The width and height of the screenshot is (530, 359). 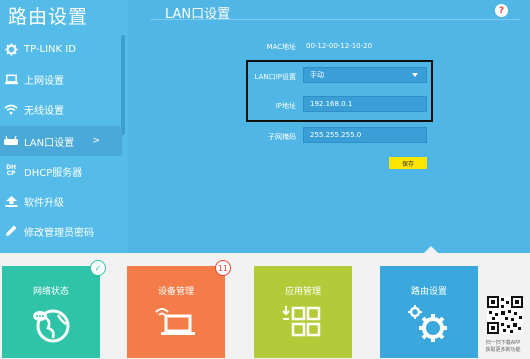 What do you see at coordinates (50, 292) in the screenshot?
I see `tile-label: 网络状态` at bounding box center [50, 292].